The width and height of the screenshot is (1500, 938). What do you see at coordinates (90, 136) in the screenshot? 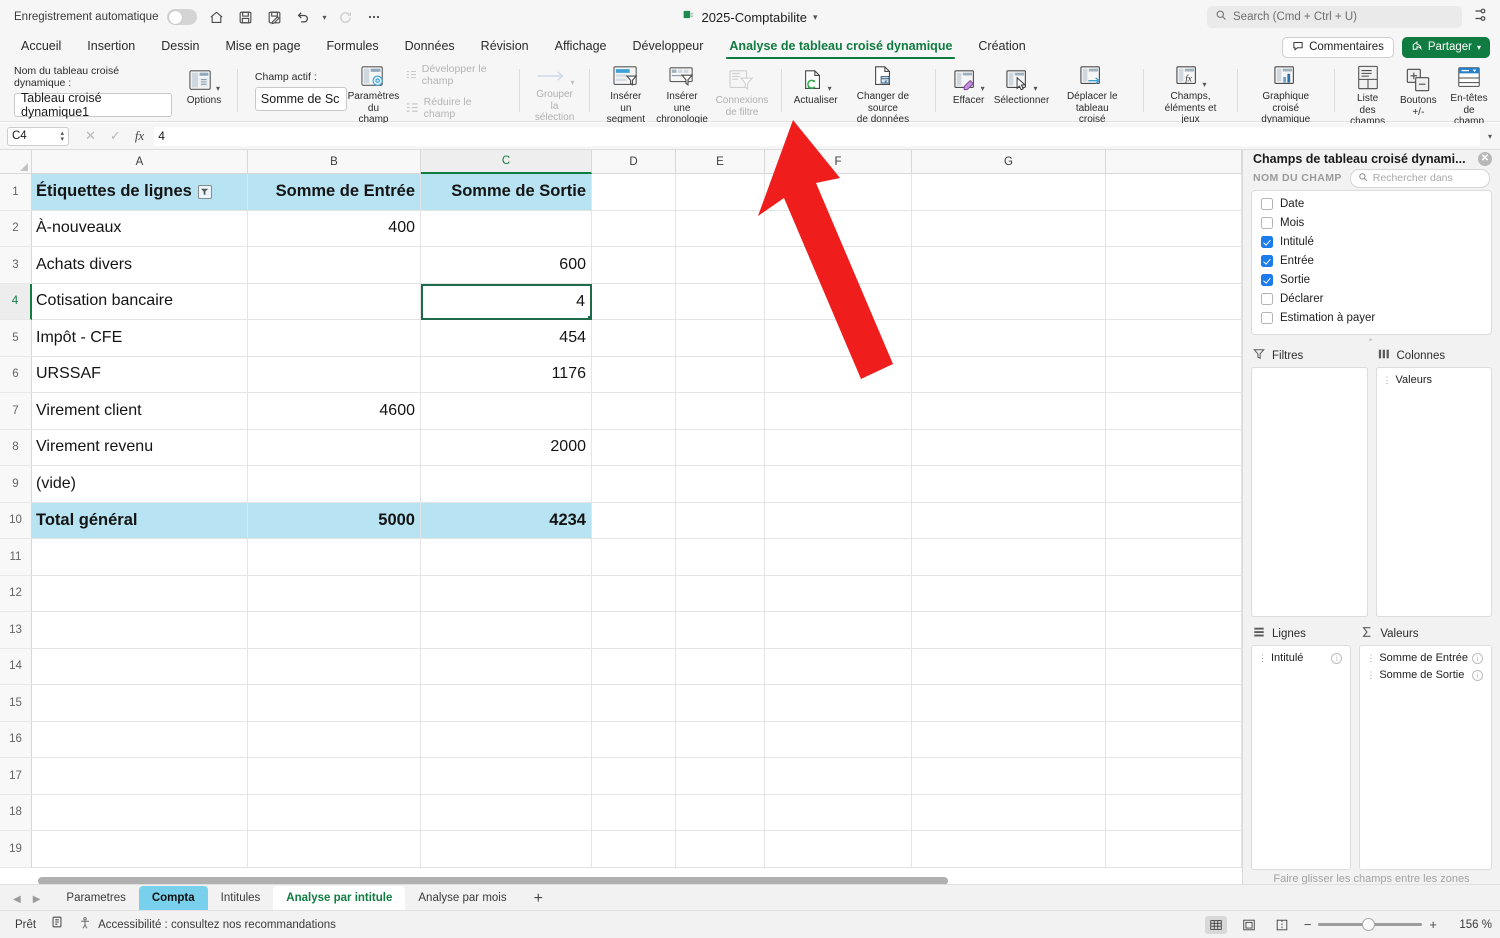
I see `formula-cancel-icon: ✕` at bounding box center [90, 136].